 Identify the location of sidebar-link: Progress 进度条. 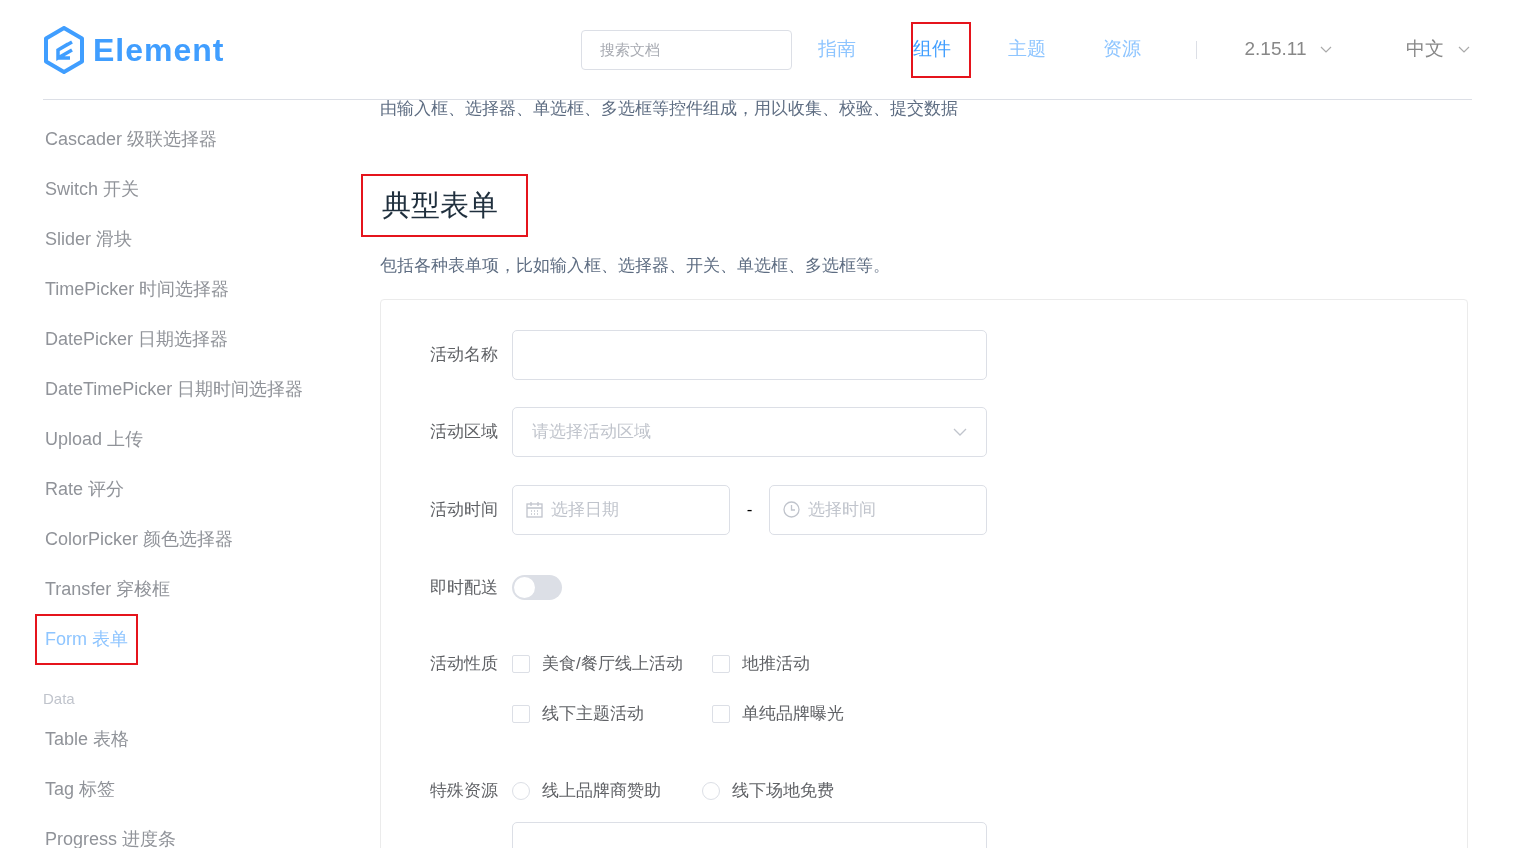
(111, 835).